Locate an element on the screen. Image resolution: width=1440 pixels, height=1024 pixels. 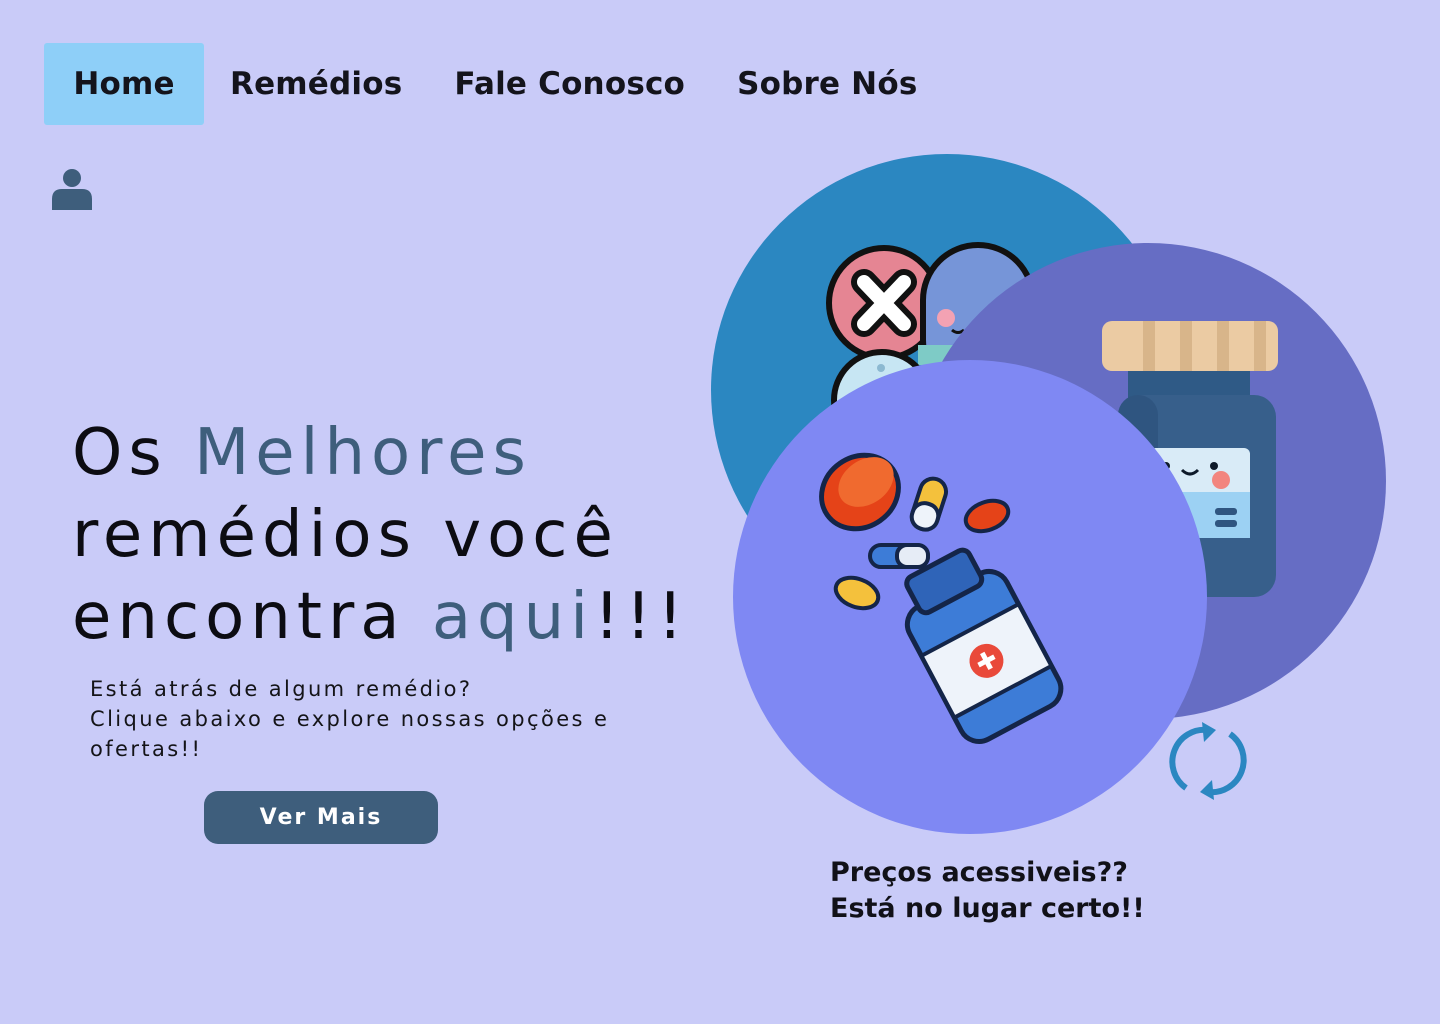
title-exclamation: !!! is located at coordinates (641, 617).